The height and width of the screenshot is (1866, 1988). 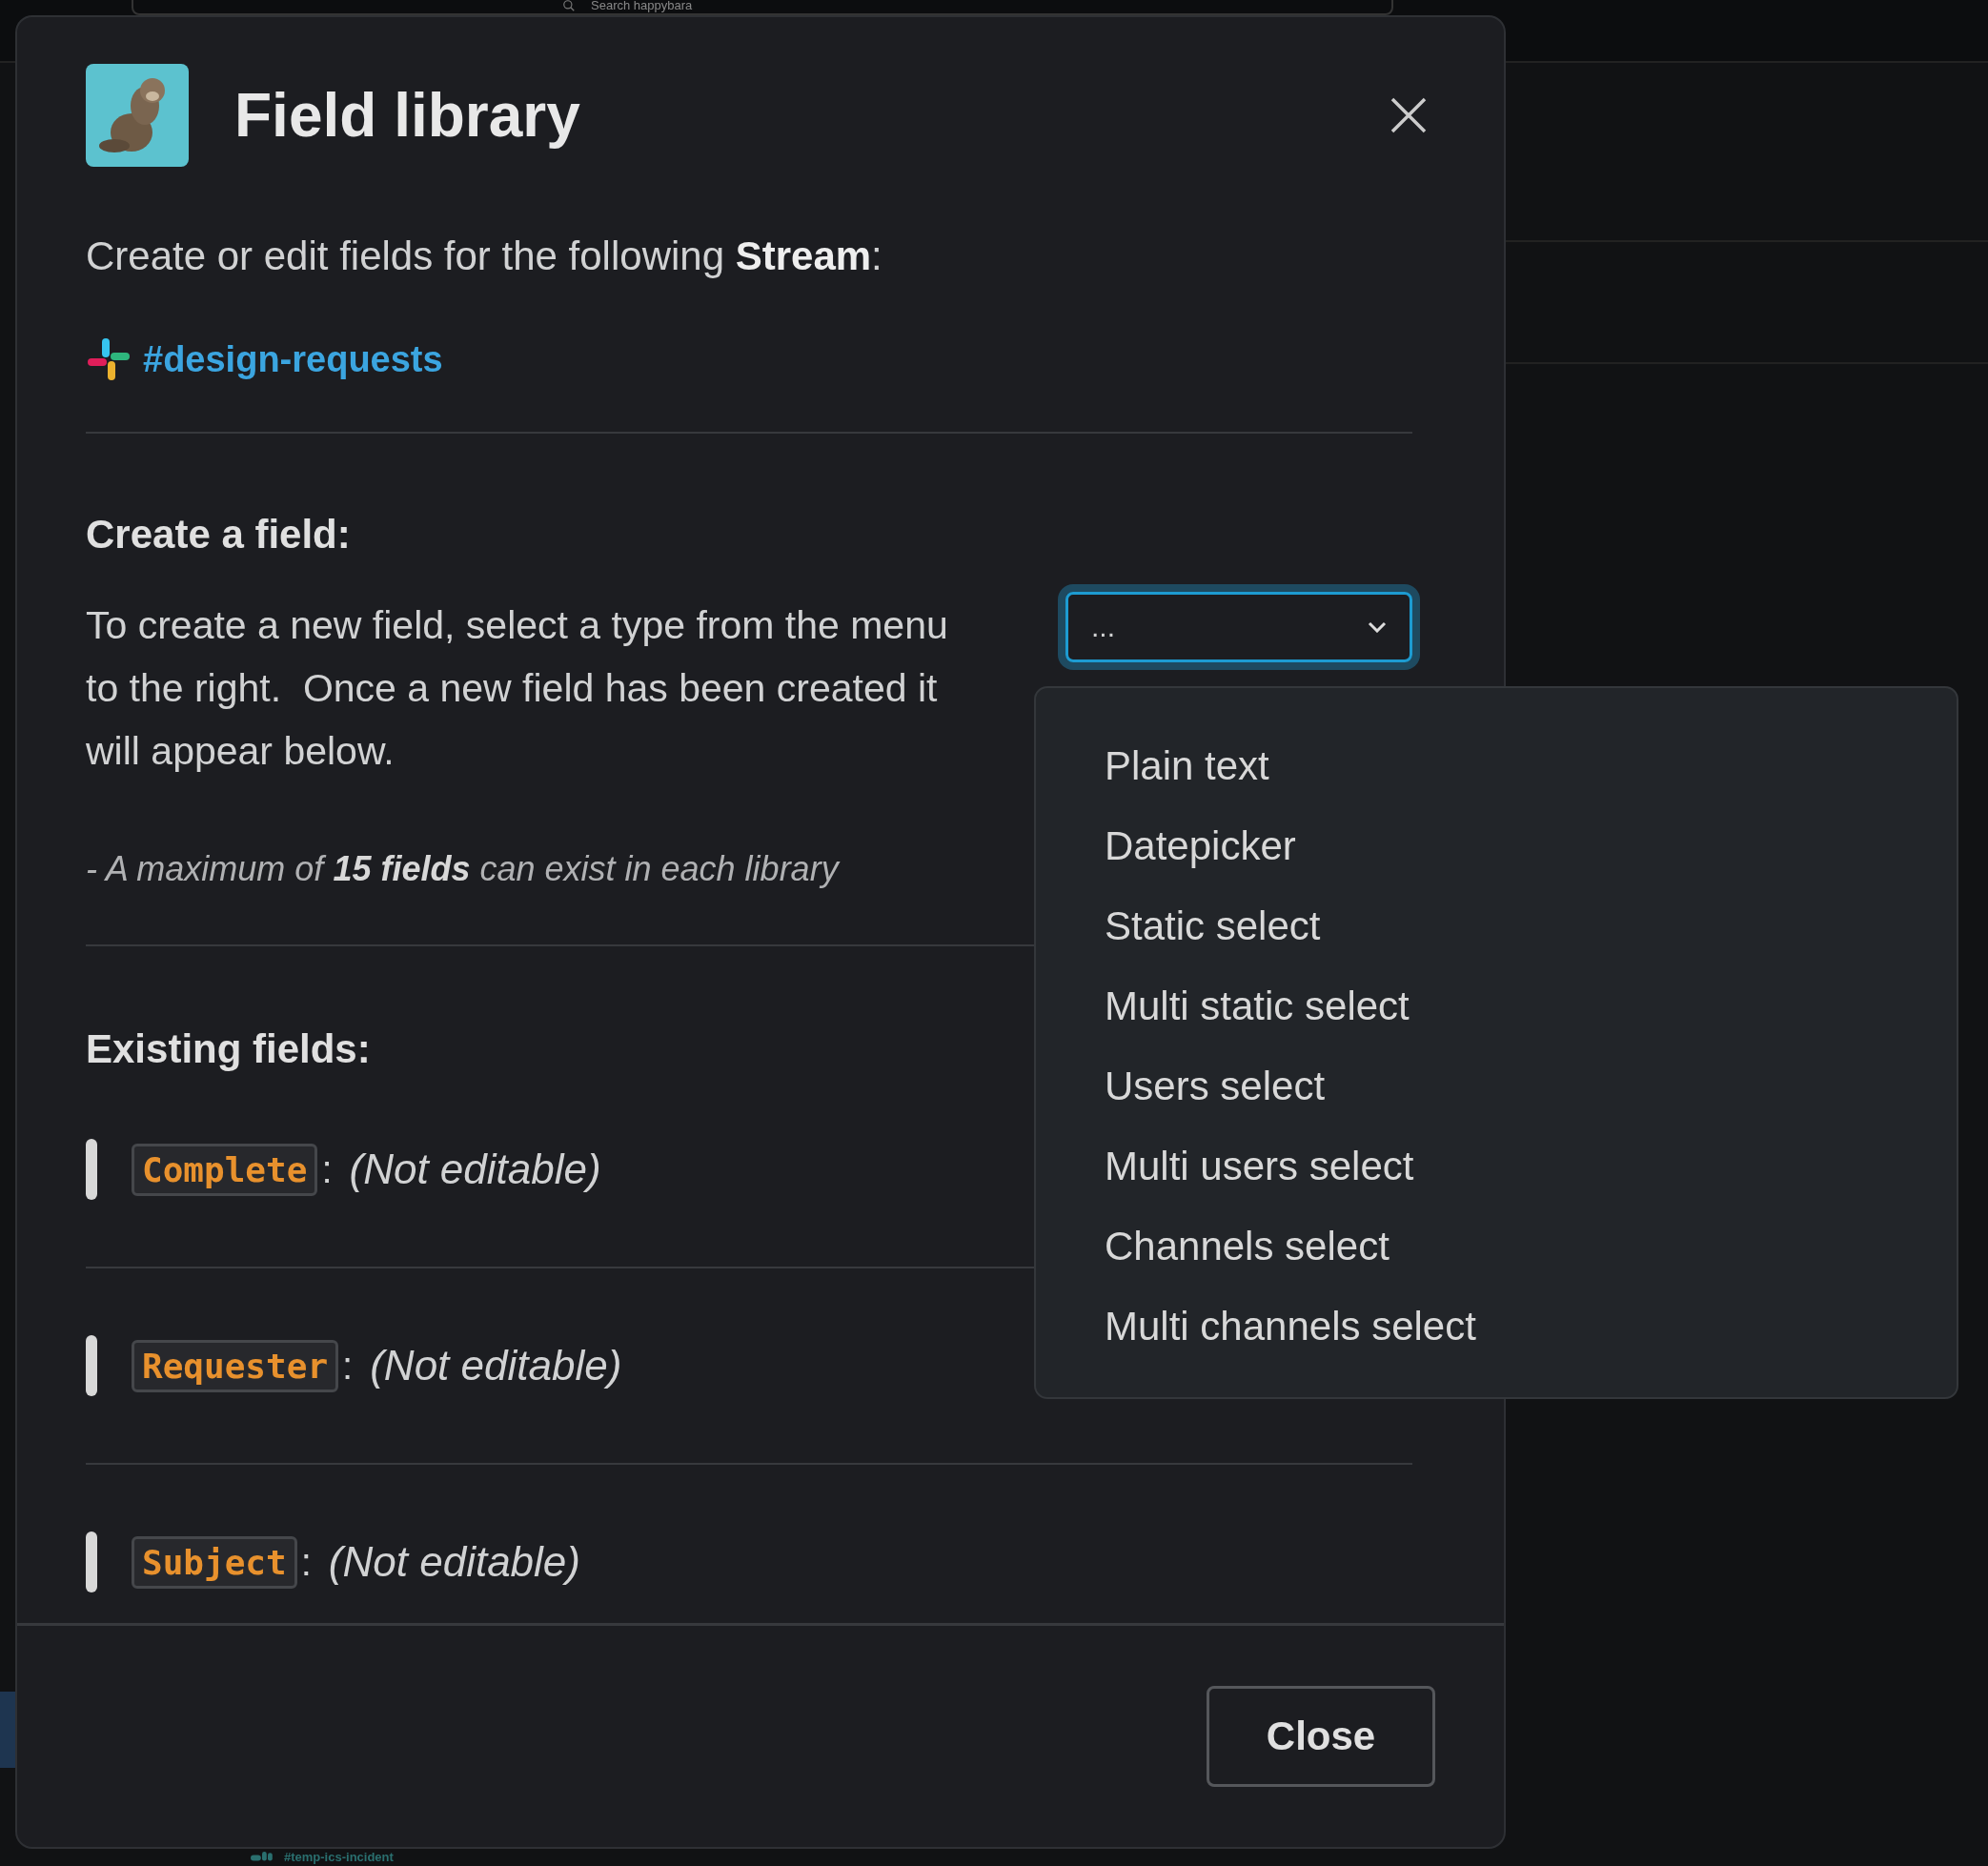 I want to click on otter-app-icon, so click(x=137, y=116).